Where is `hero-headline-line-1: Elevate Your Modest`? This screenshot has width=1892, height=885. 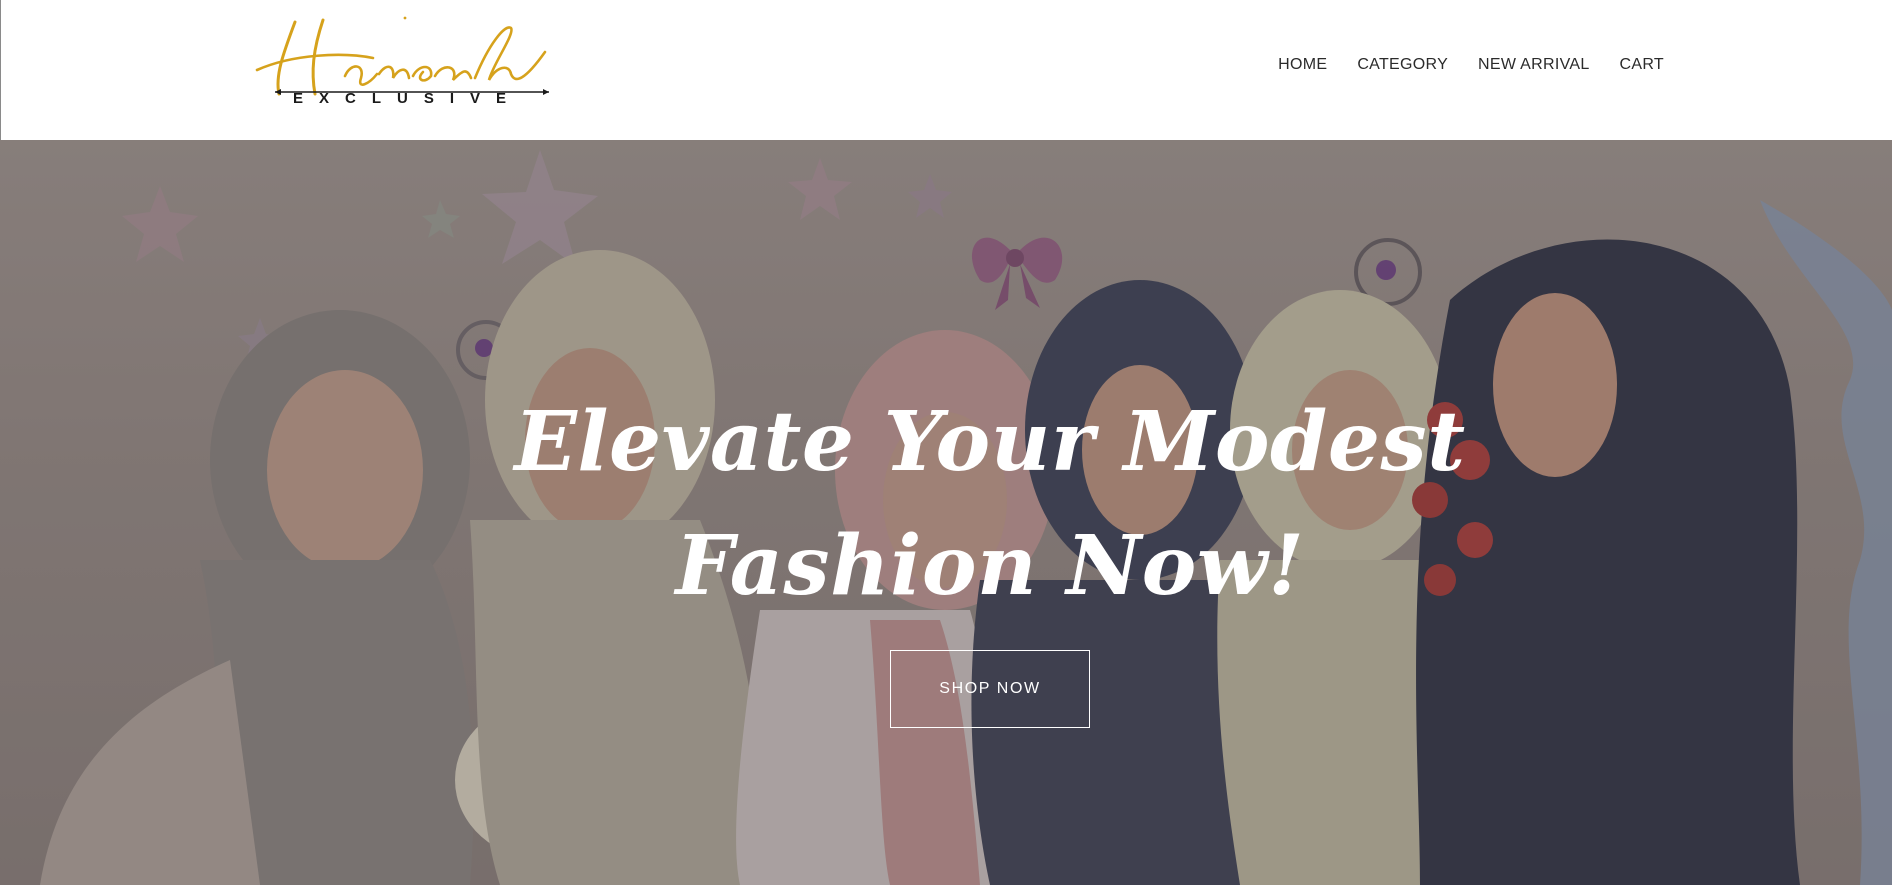 hero-headline-line-1: Elevate Your Modest is located at coordinates (990, 442).